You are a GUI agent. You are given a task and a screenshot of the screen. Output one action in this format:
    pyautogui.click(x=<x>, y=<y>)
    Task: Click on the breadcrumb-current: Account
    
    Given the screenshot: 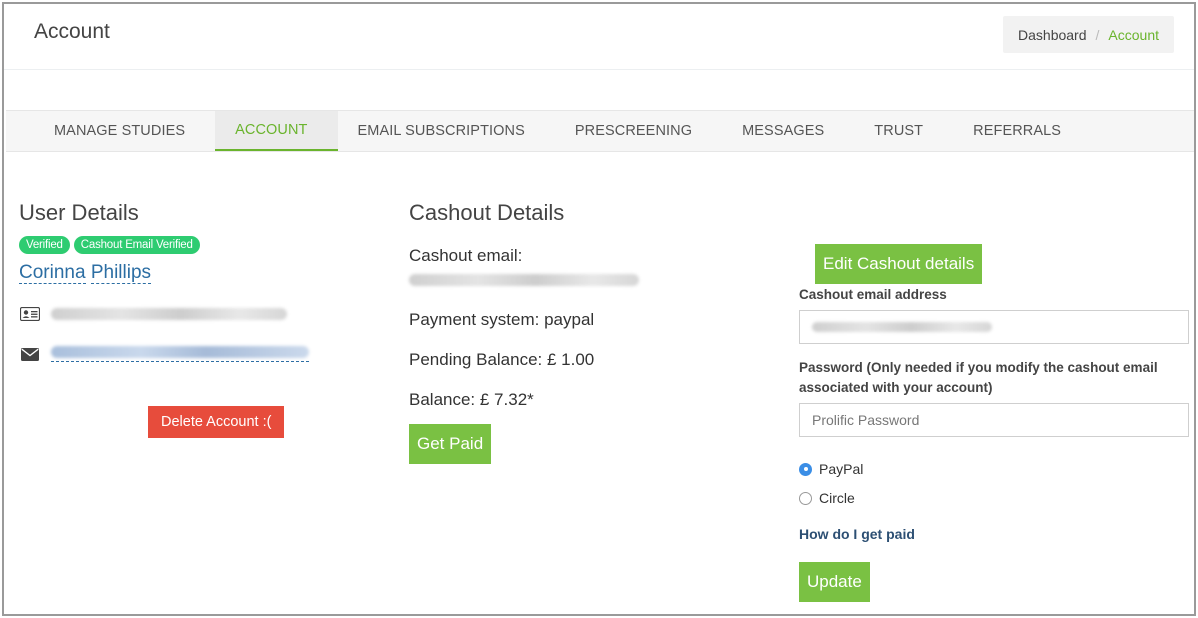 What is the action you would take?
    pyautogui.click(x=1133, y=34)
    